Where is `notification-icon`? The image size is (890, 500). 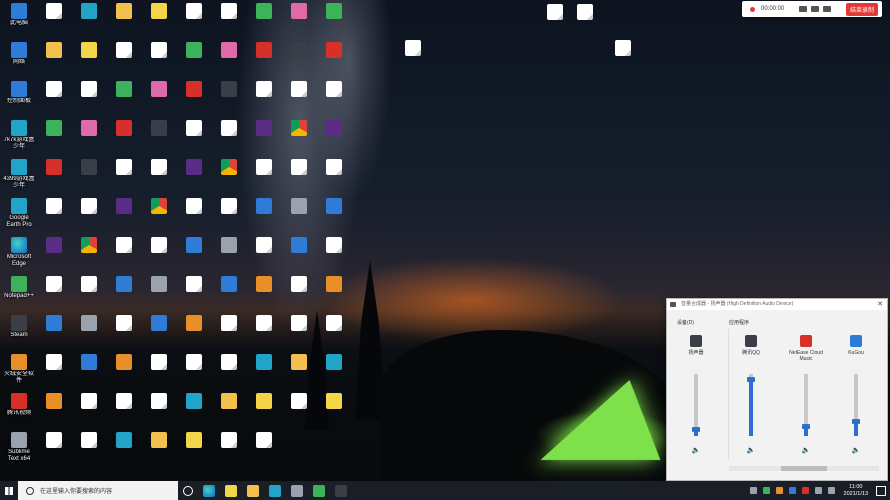 notification-icon is located at coordinates (881, 490).